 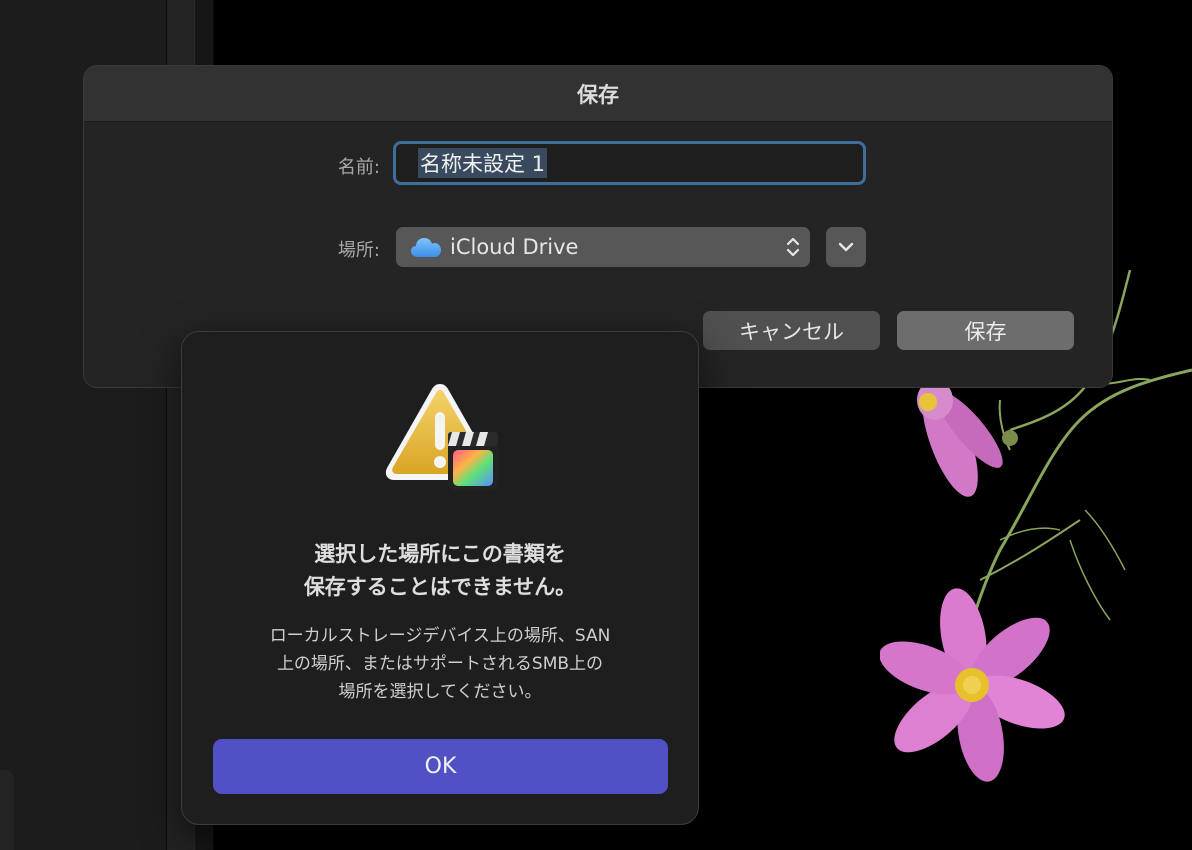 What do you see at coordinates (603, 247) in the screenshot?
I see `location-popup-button: iCloud Drive` at bounding box center [603, 247].